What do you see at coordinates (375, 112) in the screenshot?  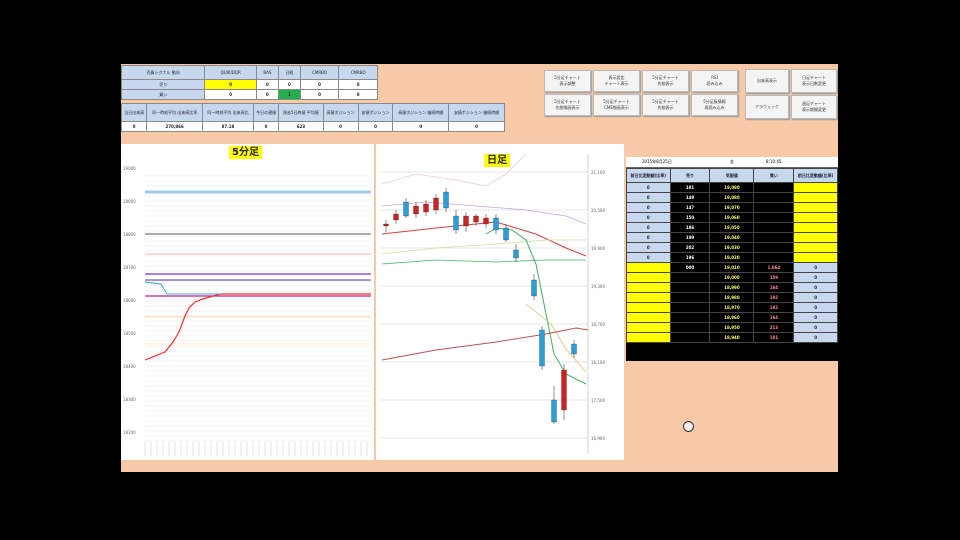 I see `volume-header: 安値ポジション` at bounding box center [375, 112].